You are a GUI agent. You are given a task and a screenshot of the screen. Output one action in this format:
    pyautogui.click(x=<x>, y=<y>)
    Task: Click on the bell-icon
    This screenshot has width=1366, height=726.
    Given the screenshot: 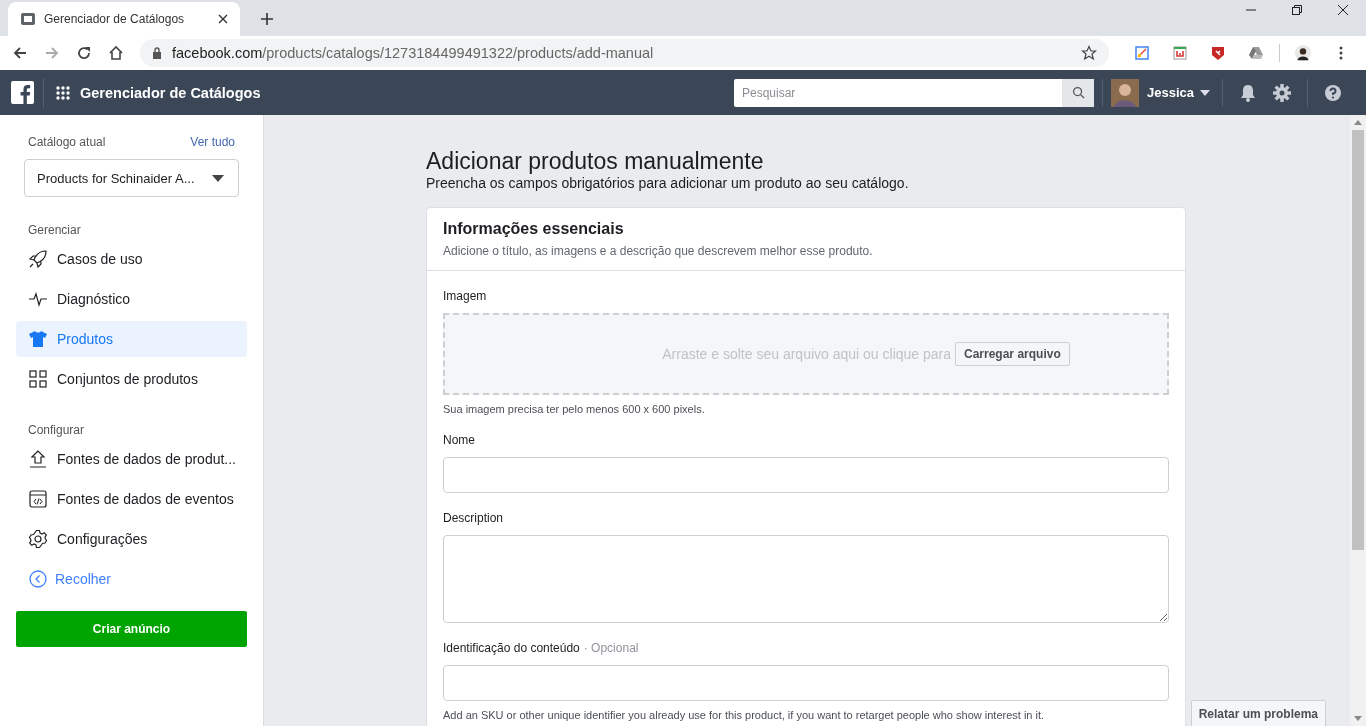 What is the action you would take?
    pyautogui.click(x=1248, y=92)
    